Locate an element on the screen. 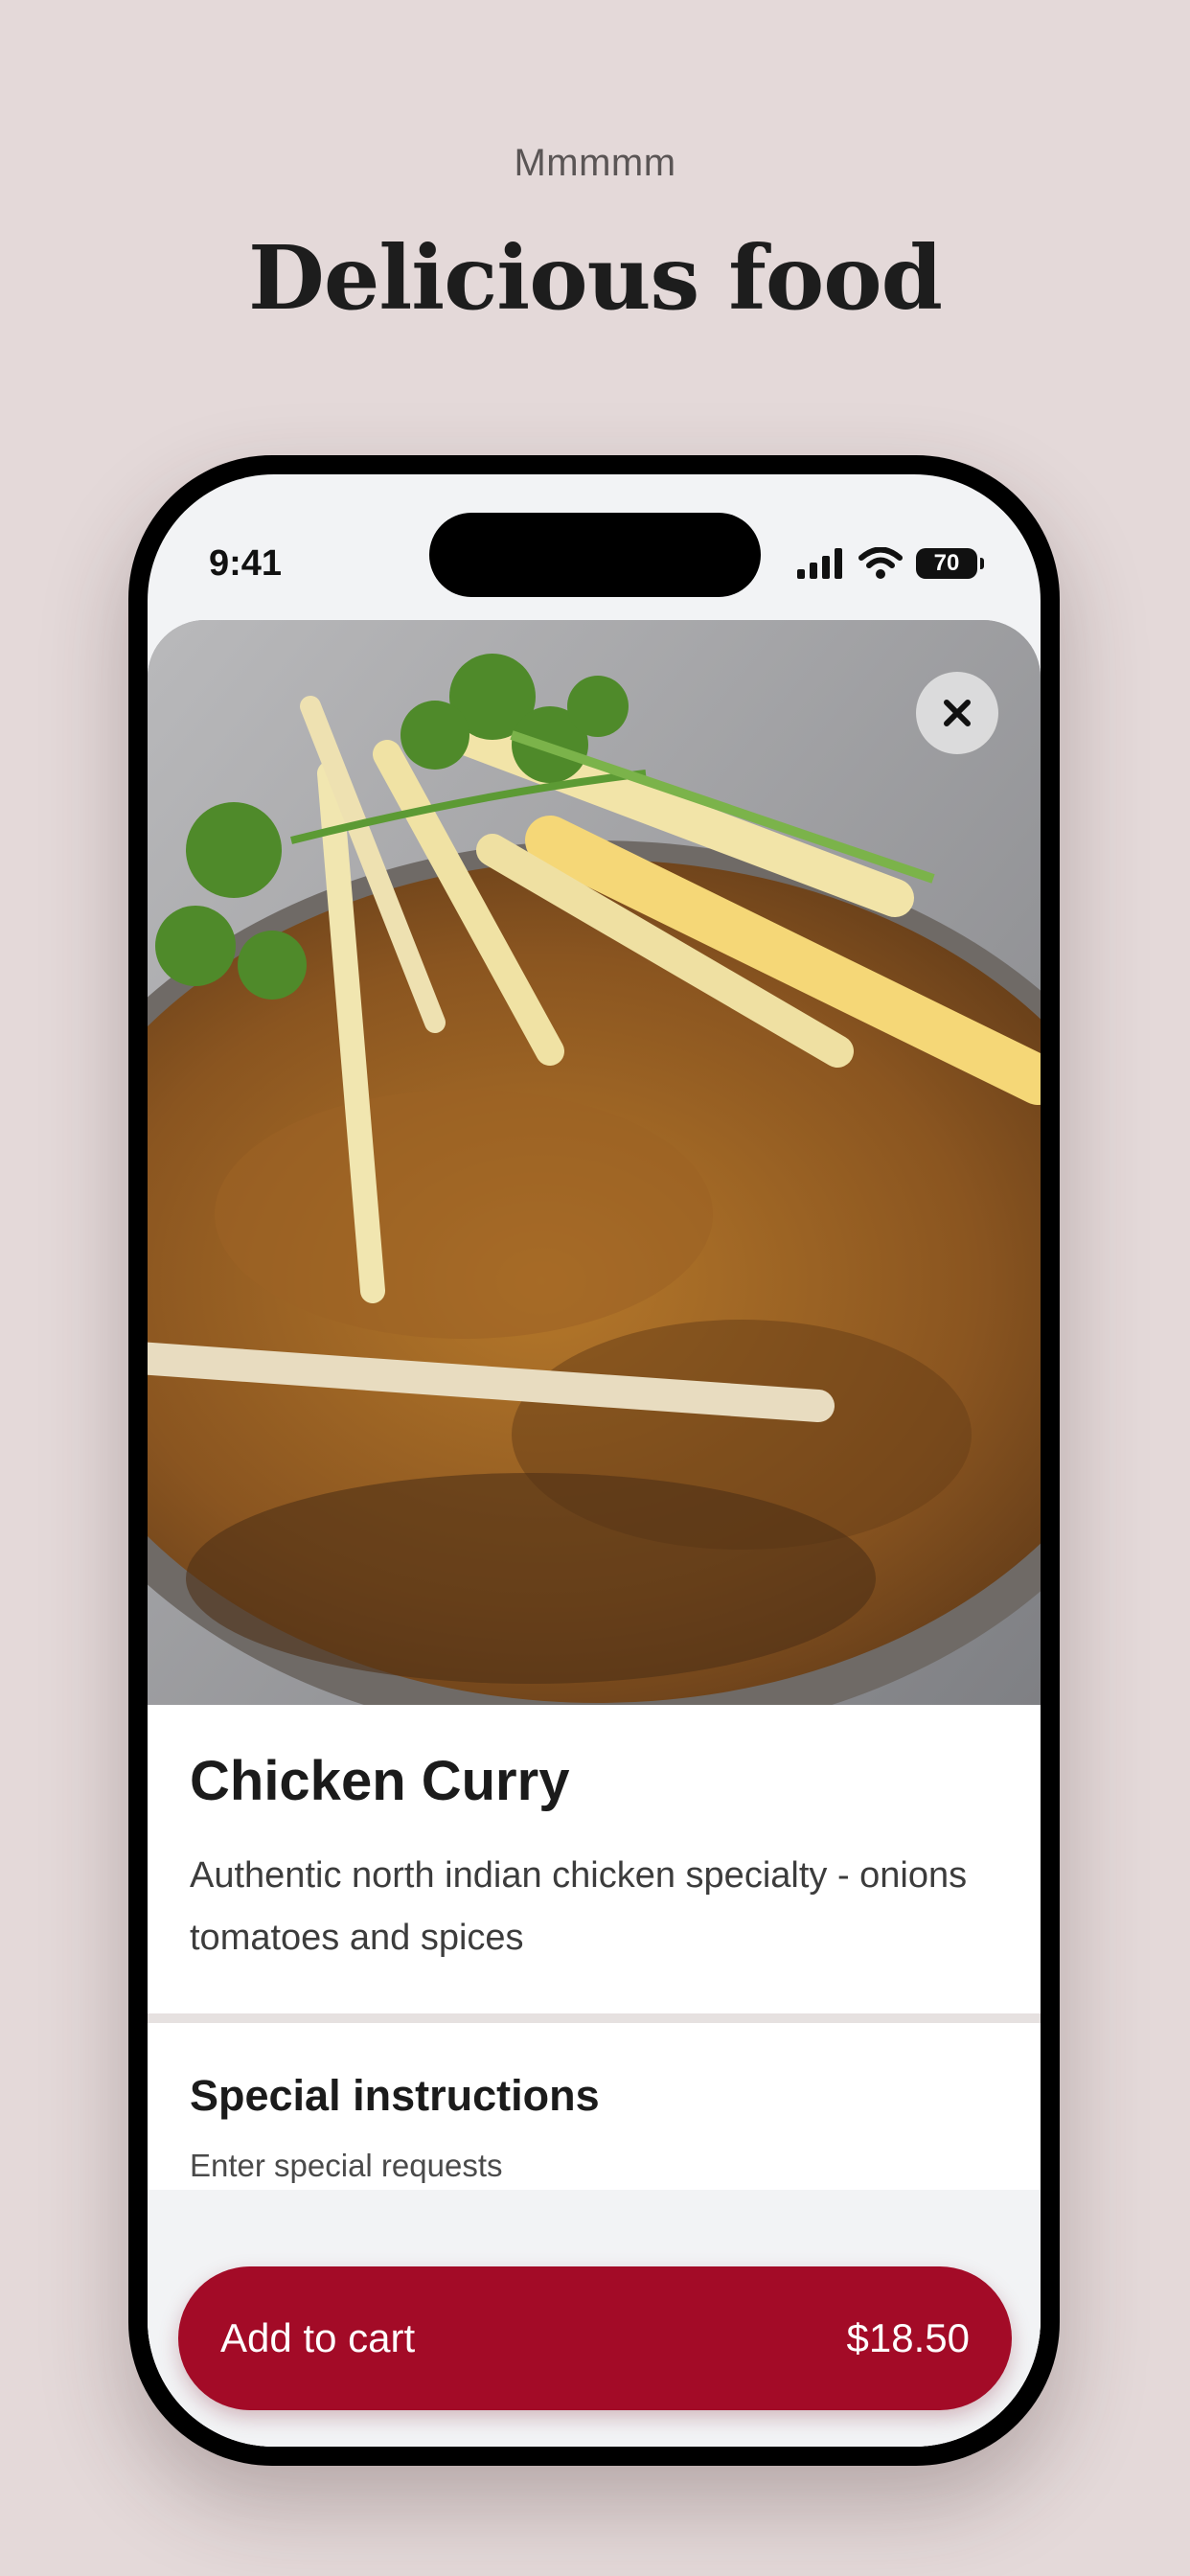 Image resolution: width=1190 pixels, height=2576 pixels. special-instructions-subtitle: Enter special requests is located at coordinates (347, 2165).